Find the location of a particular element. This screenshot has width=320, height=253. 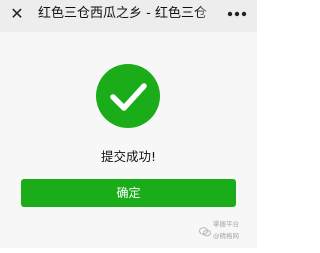

close-icon: ✕ is located at coordinates (17, 14).